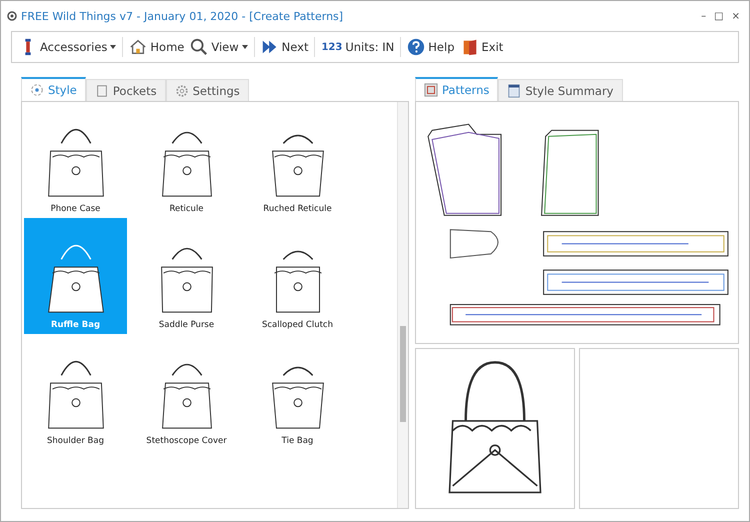 The width and height of the screenshot is (750, 522). What do you see at coordinates (719, 16) in the screenshot?
I see `window-control-button: □` at bounding box center [719, 16].